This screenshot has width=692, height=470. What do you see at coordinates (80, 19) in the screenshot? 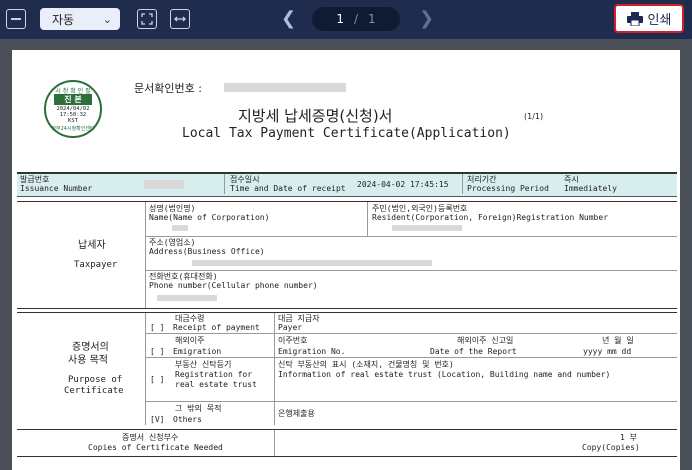
I see `zoom-select: 자동 ⌄` at bounding box center [80, 19].